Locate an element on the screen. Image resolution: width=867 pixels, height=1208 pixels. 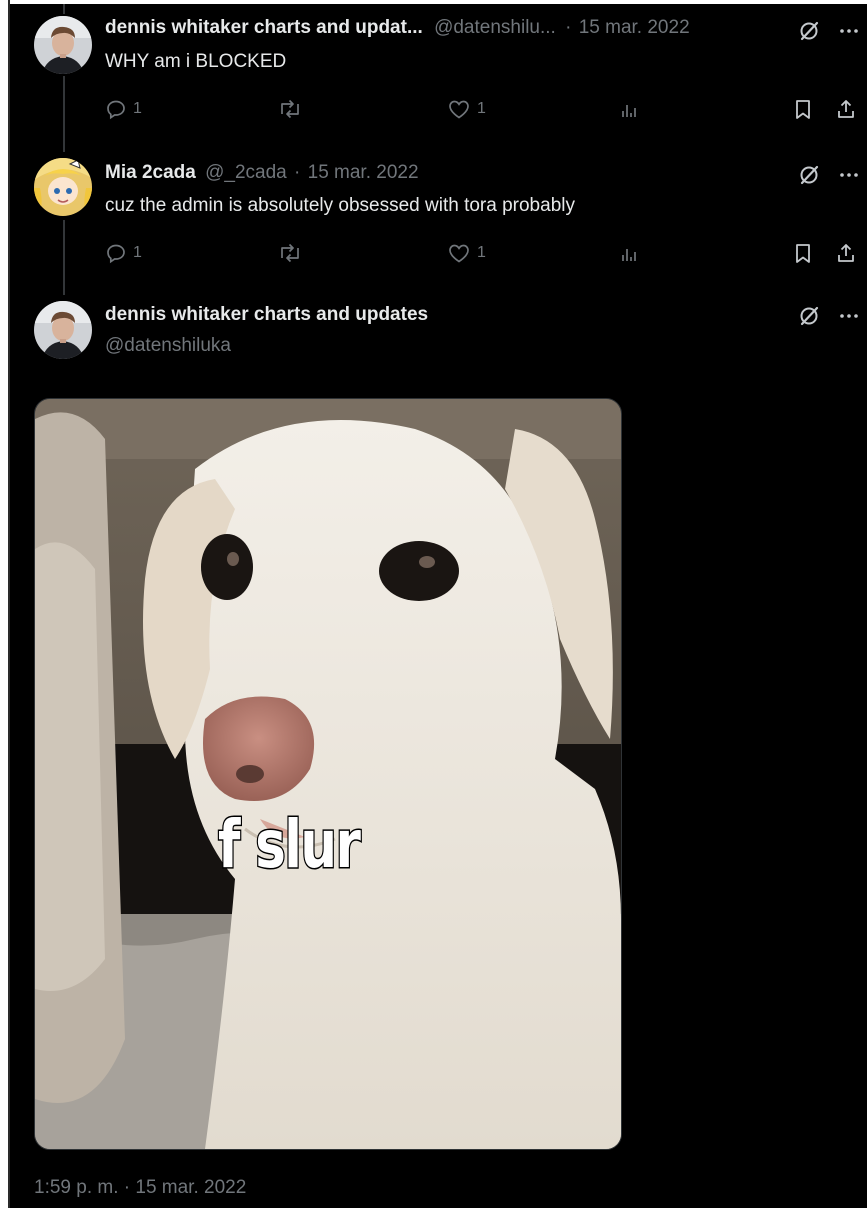
screenshot-border-top is located at coordinates (433, 2).